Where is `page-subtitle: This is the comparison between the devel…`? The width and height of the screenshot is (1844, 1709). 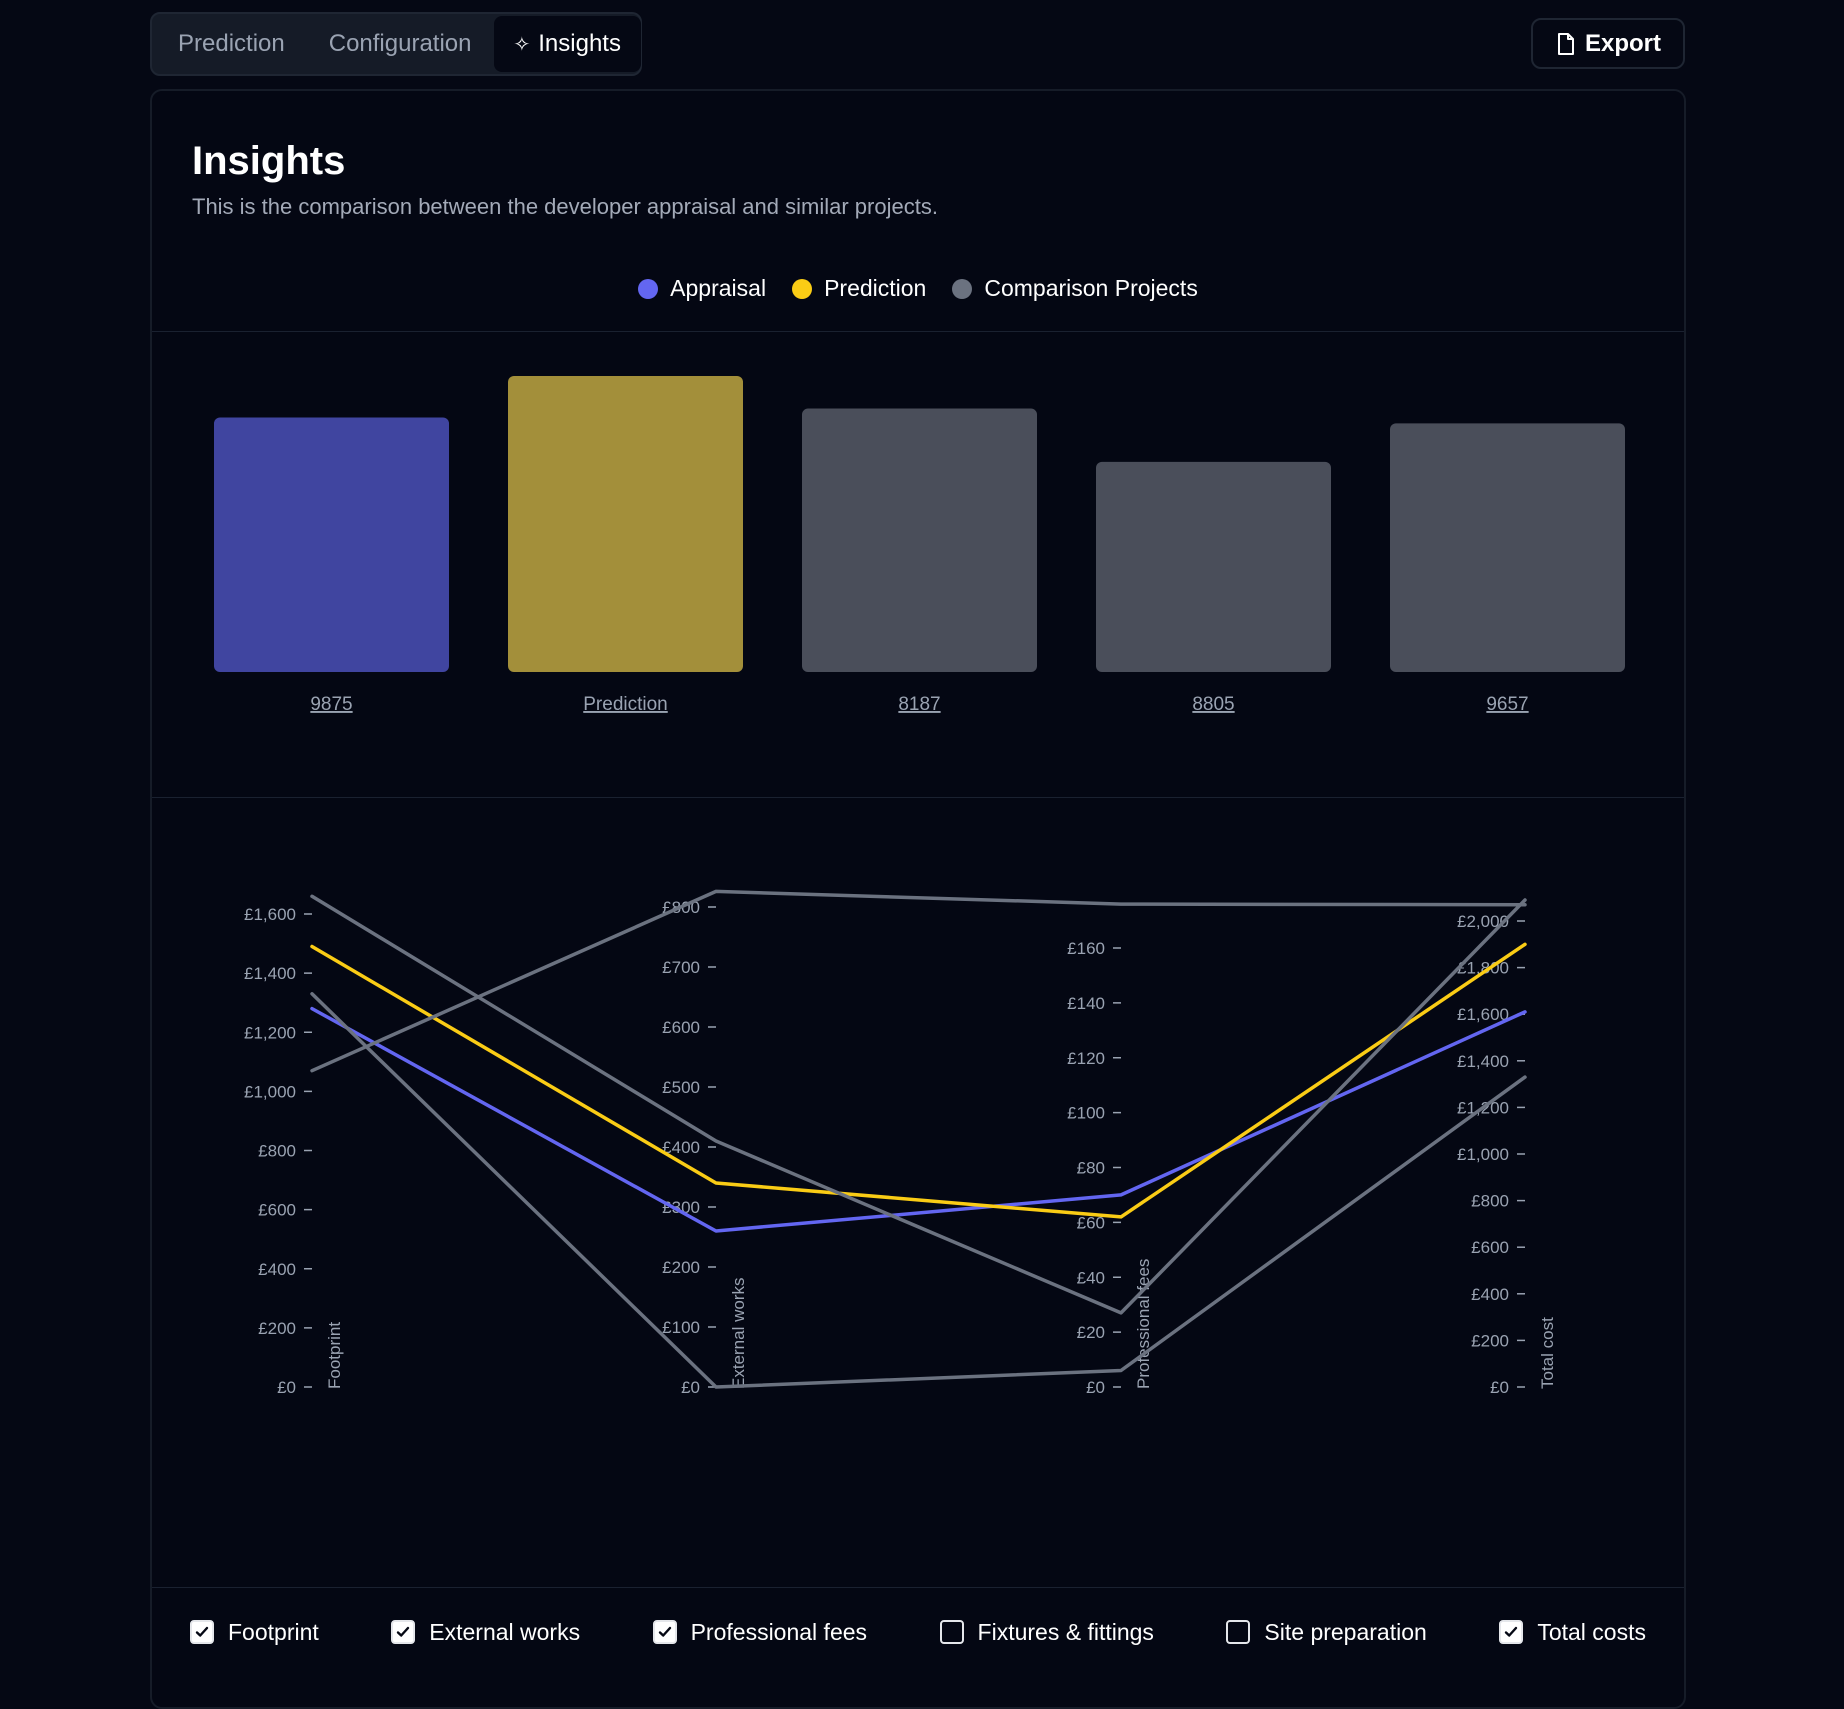
page-subtitle: This is the comparison between the devel… is located at coordinates (565, 206).